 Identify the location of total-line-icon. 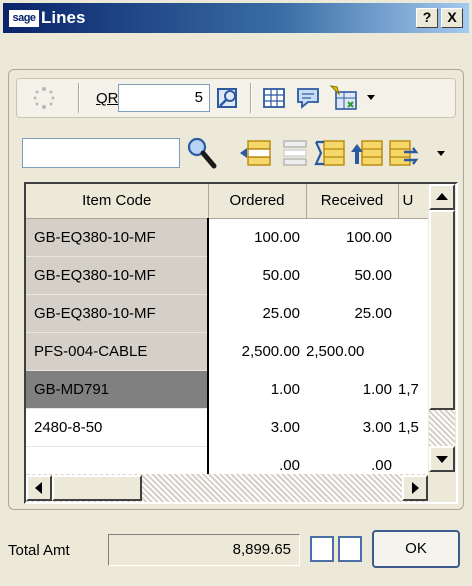
(330, 153).